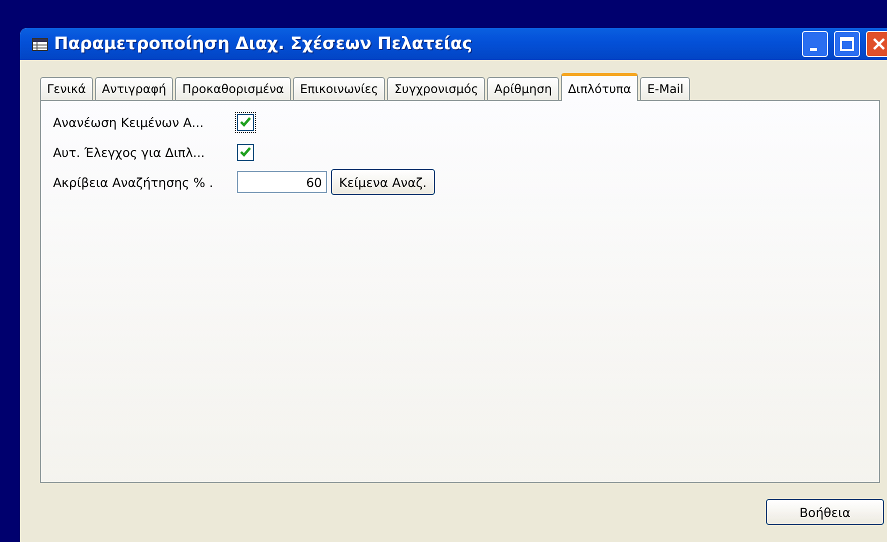  Describe the element at coordinates (282, 182) in the screenshot. I see `number-field: 60` at that location.